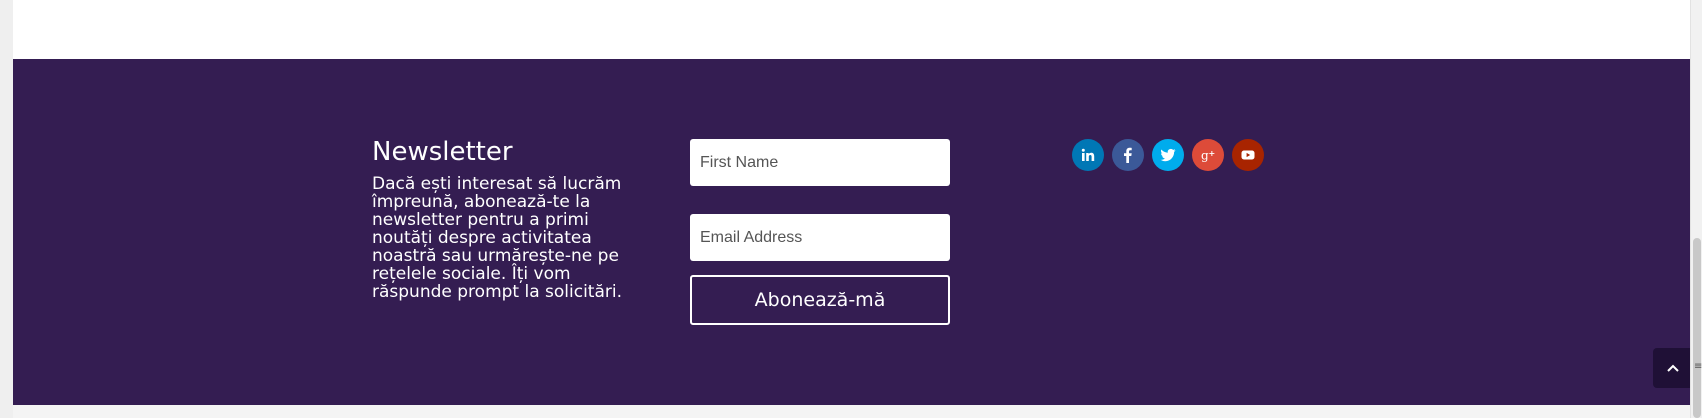 This screenshot has height=418, width=1702. I want to click on content-area, so click(851, 29).